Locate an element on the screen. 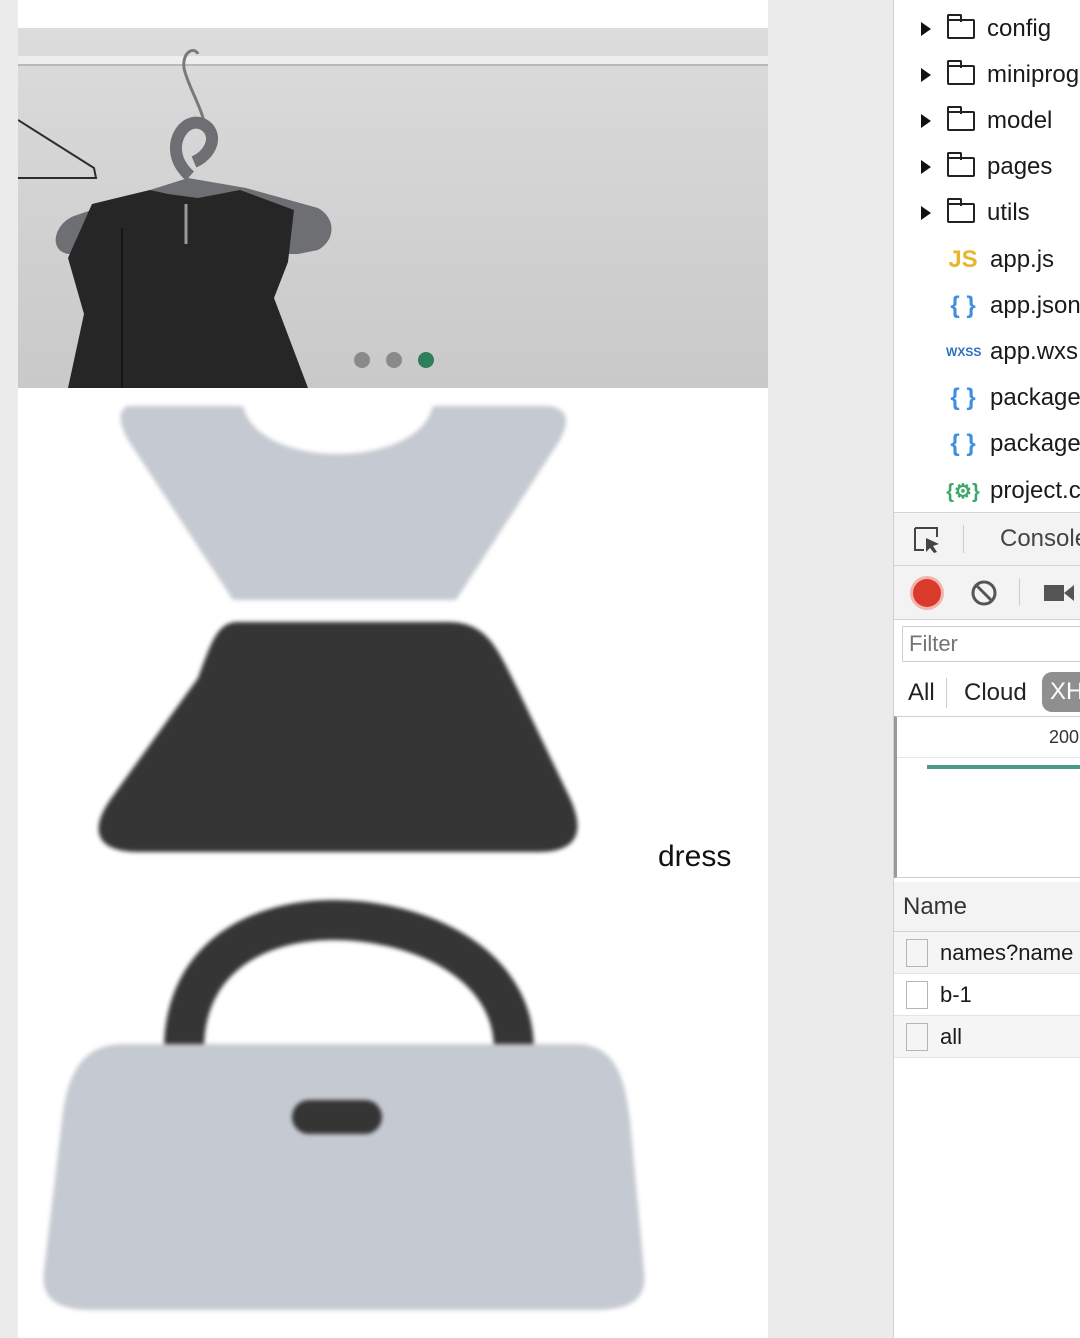 The height and width of the screenshot is (1338, 1080). tree-file-app-wxss: WXSS app.wxs is located at coordinates (987, 352).